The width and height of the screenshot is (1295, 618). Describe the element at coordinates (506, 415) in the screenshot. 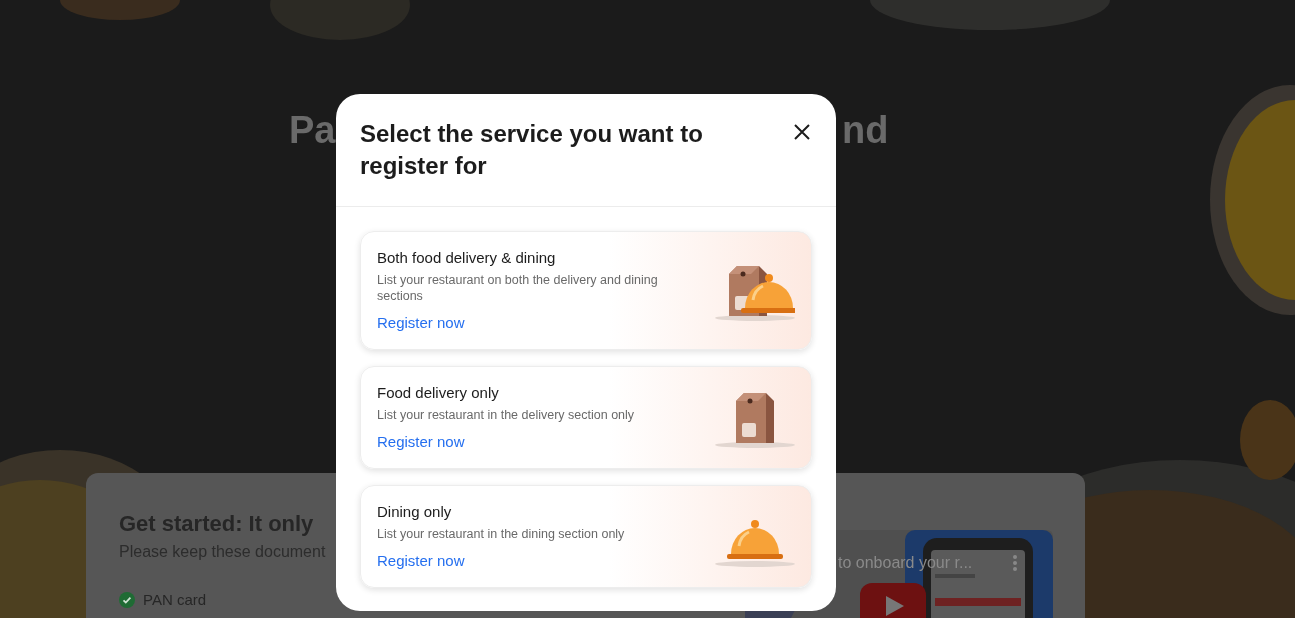

I see `service-description: List your restaurant in the delivery section only` at that location.